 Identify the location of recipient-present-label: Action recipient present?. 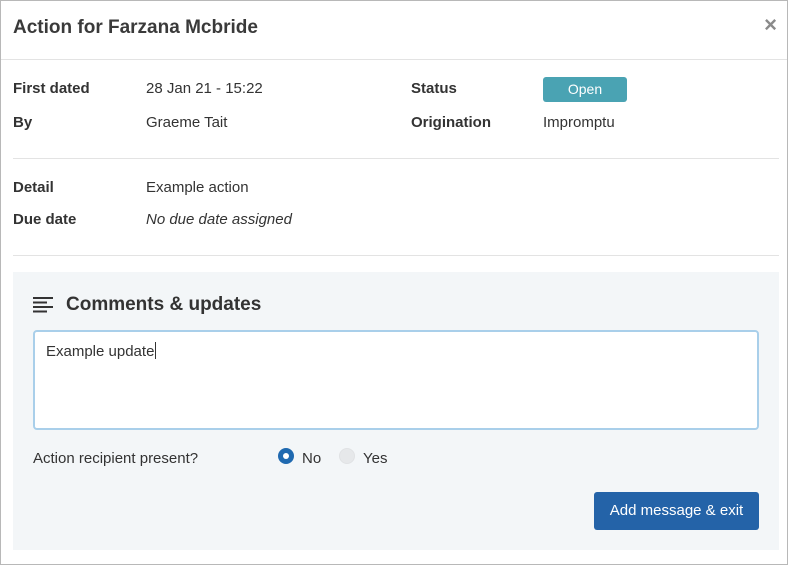
(116, 458).